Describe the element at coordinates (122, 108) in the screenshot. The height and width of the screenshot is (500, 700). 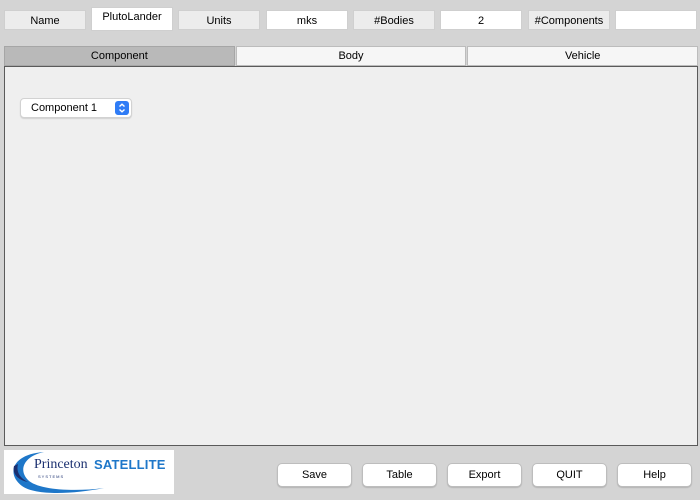
I see `chevron-updown-icon` at that location.